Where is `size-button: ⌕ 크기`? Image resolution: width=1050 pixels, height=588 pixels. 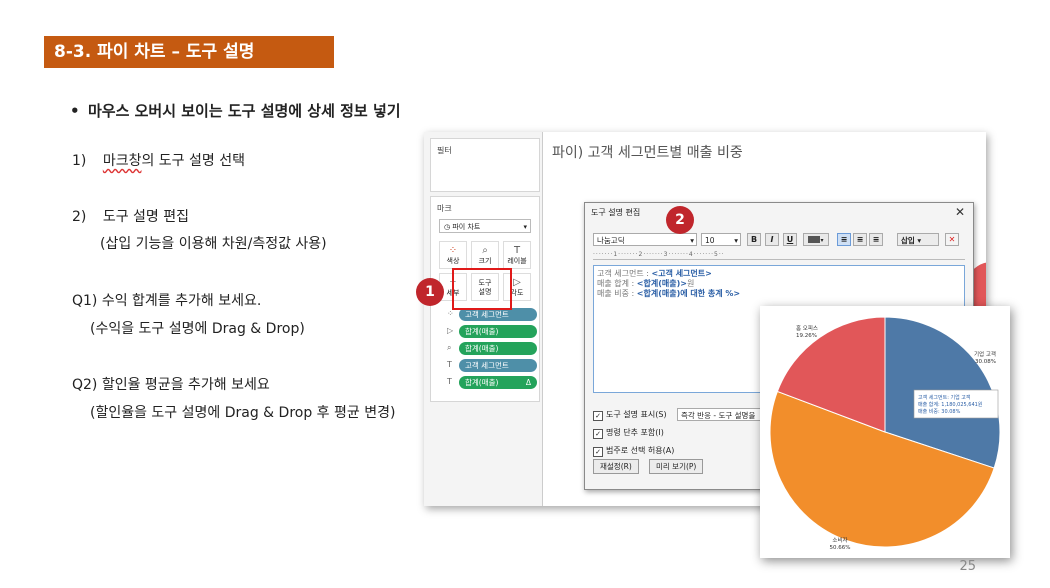 size-button: ⌕ 크기 is located at coordinates (485, 255).